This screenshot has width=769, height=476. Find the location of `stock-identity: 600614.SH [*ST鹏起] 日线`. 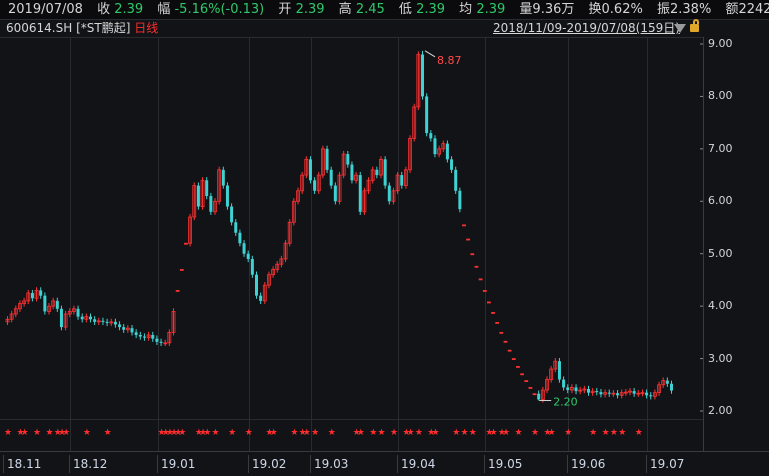

stock-identity: 600614.SH [*ST鹏起] 日线 is located at coordinates (82, 28).